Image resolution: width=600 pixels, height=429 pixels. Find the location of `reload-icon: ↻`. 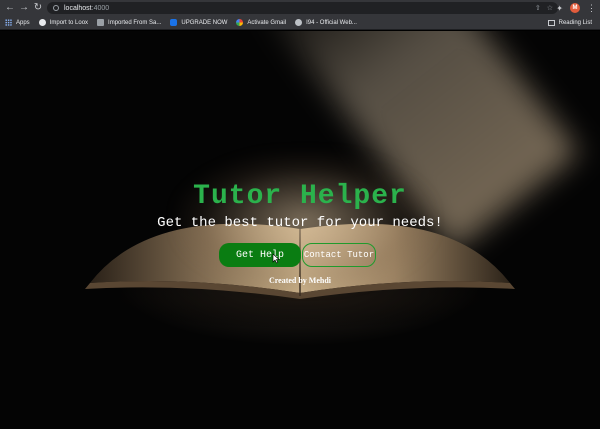

reload-icon: ↻ is located at coordinates (38, 8).